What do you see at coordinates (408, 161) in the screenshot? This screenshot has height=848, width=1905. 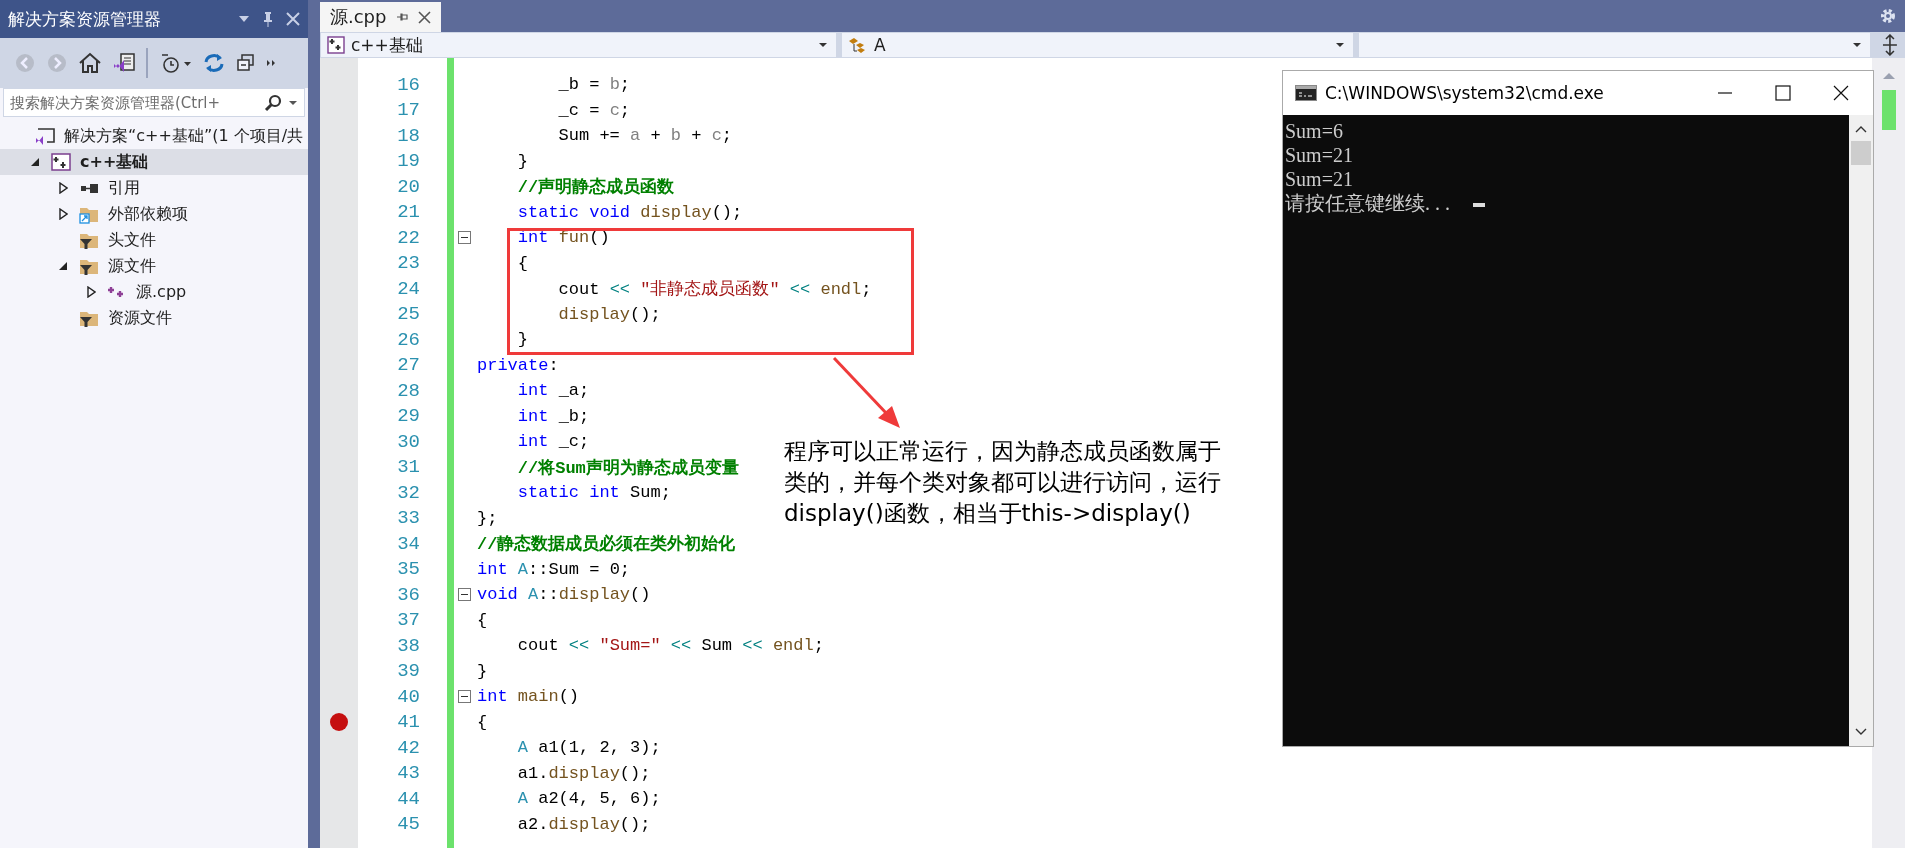 I see `line-number: 19` at bounding box center [408, 161].